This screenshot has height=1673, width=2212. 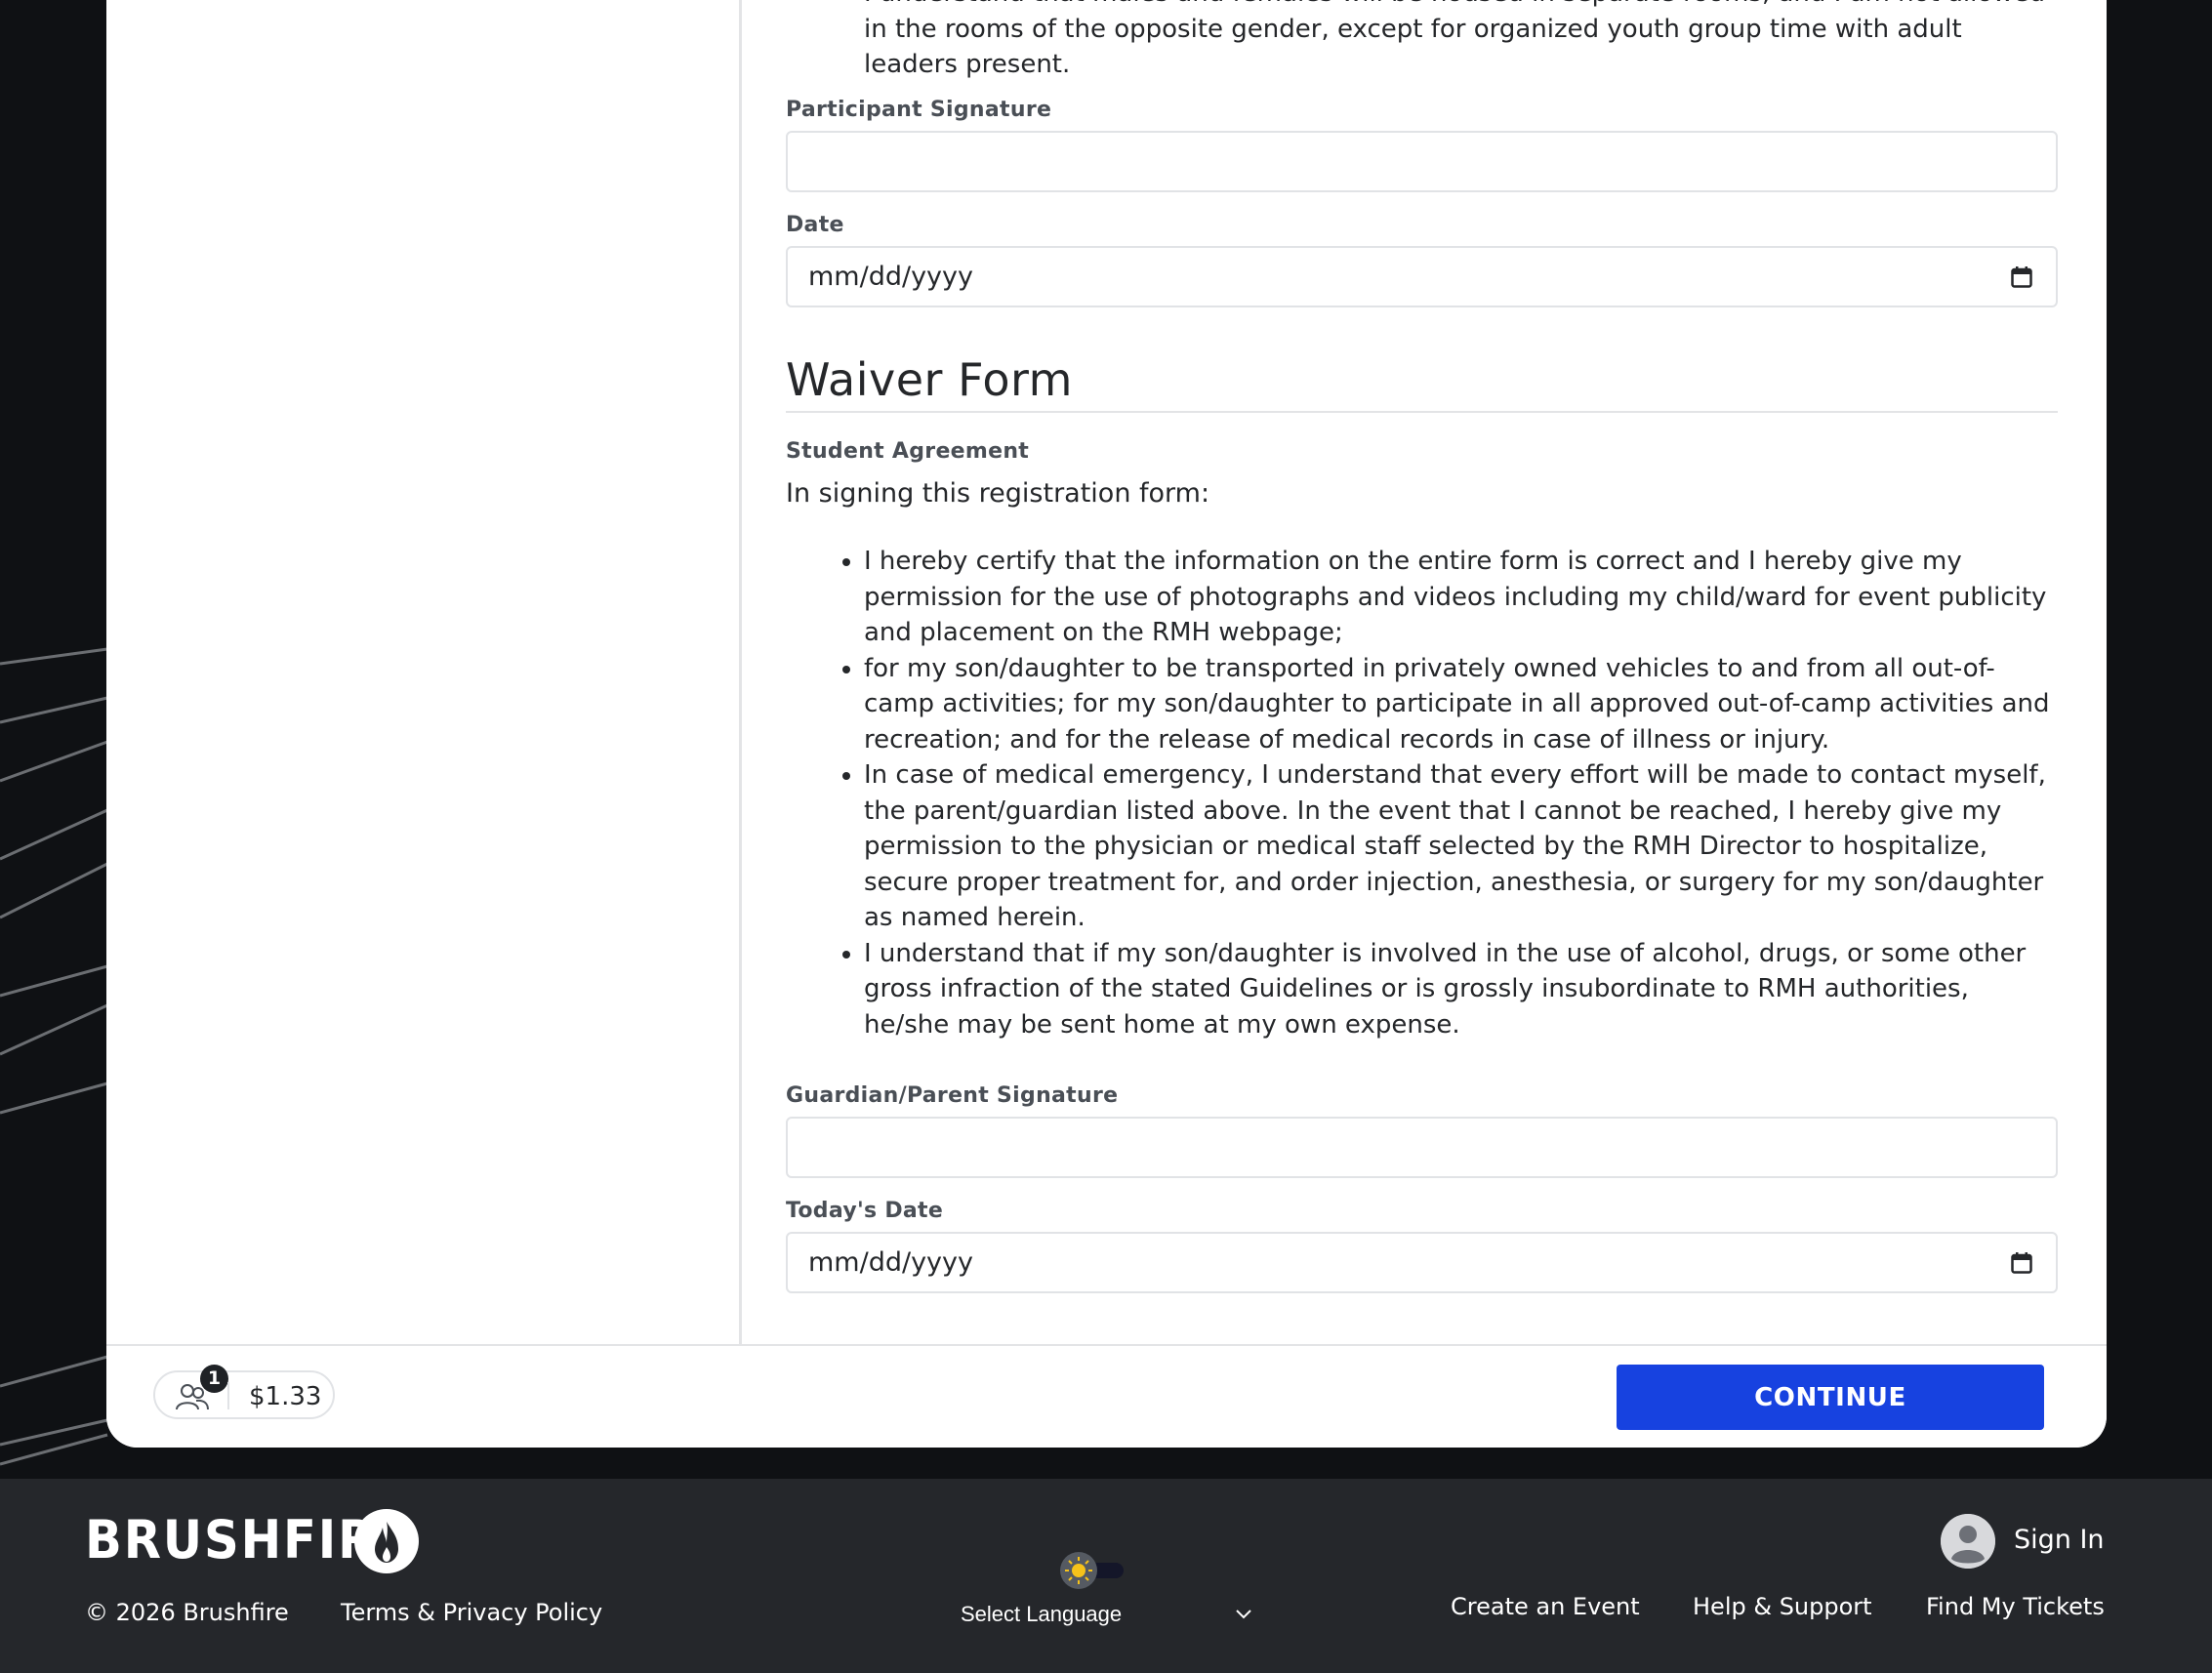 What do you see at coordinates (1422, 1147) in the screenshot?
I see `guardian-signature-input` at bounding box center [1422, 1147].